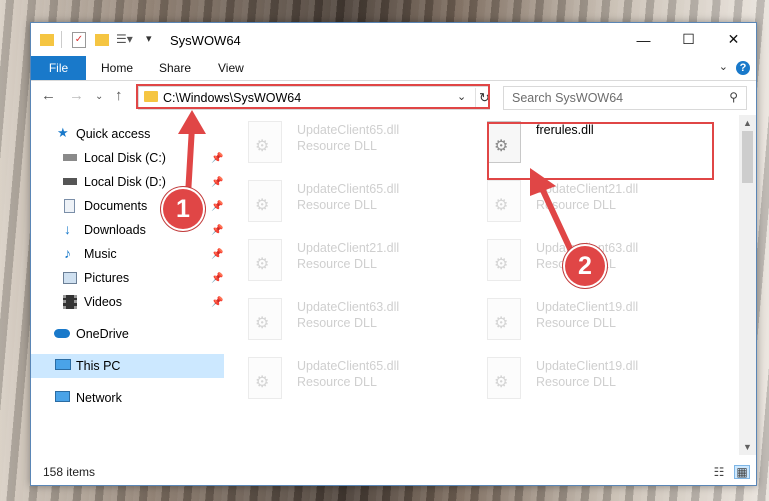 This screenshot has height=501, width=769. I want to click on properties-icon: ✓, so click(79, 40).